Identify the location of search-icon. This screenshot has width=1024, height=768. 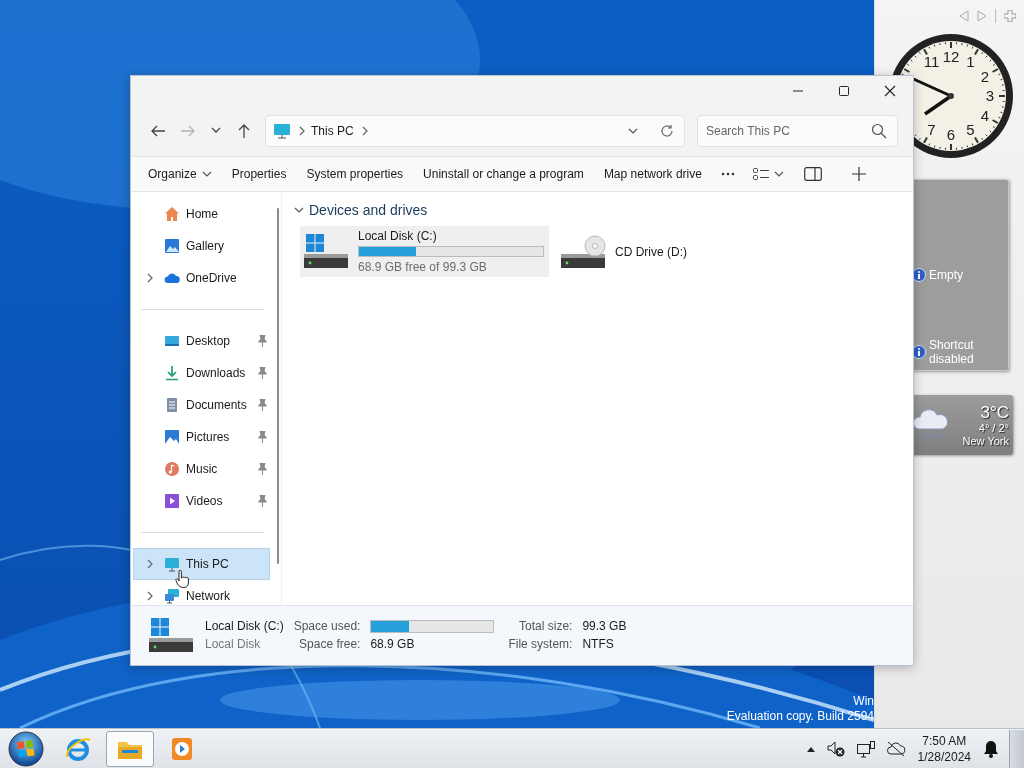
(879, 131).